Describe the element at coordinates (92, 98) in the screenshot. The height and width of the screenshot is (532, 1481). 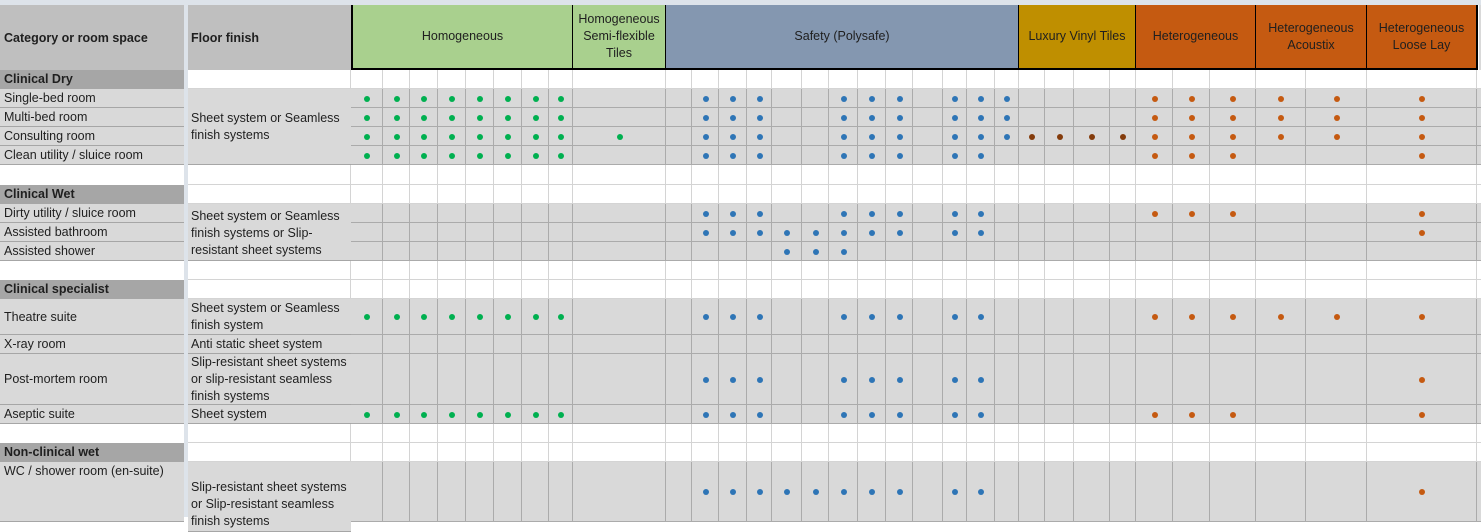
I see `room-row: Single-bed room` at that location.